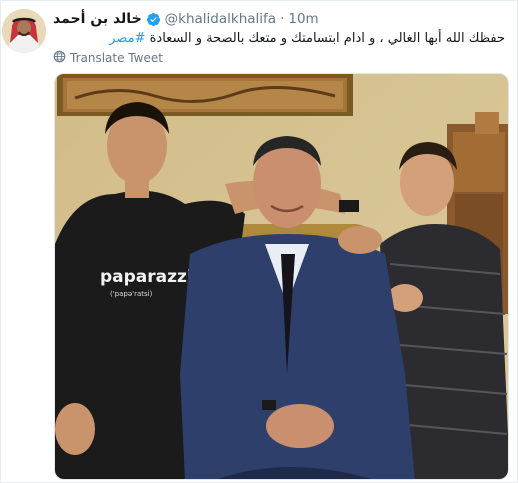  I want to click on verified-badge-icon, so click(153, 19).